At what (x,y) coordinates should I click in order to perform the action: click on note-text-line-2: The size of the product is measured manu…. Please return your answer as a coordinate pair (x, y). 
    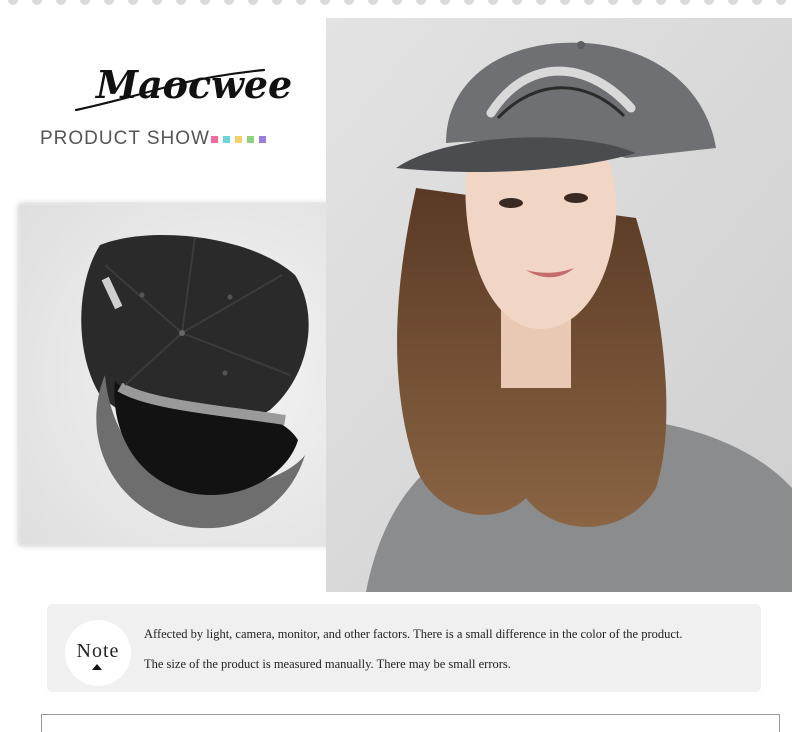
    Looking at the image, I should click on (327, 664).